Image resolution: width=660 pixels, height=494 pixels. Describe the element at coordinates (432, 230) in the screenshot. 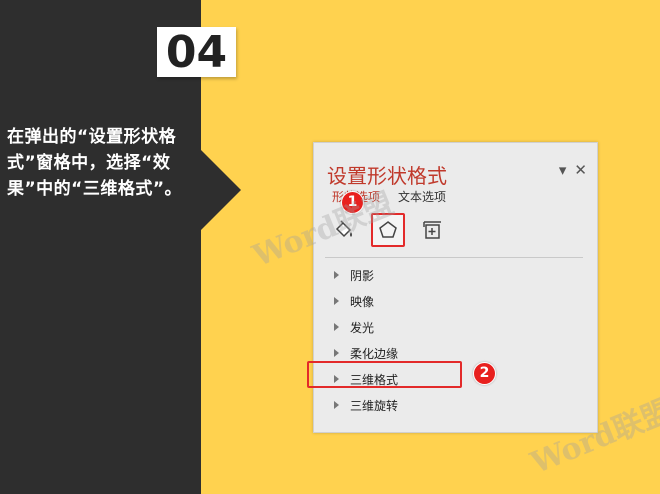

I see `size-properties-icon` at that location.